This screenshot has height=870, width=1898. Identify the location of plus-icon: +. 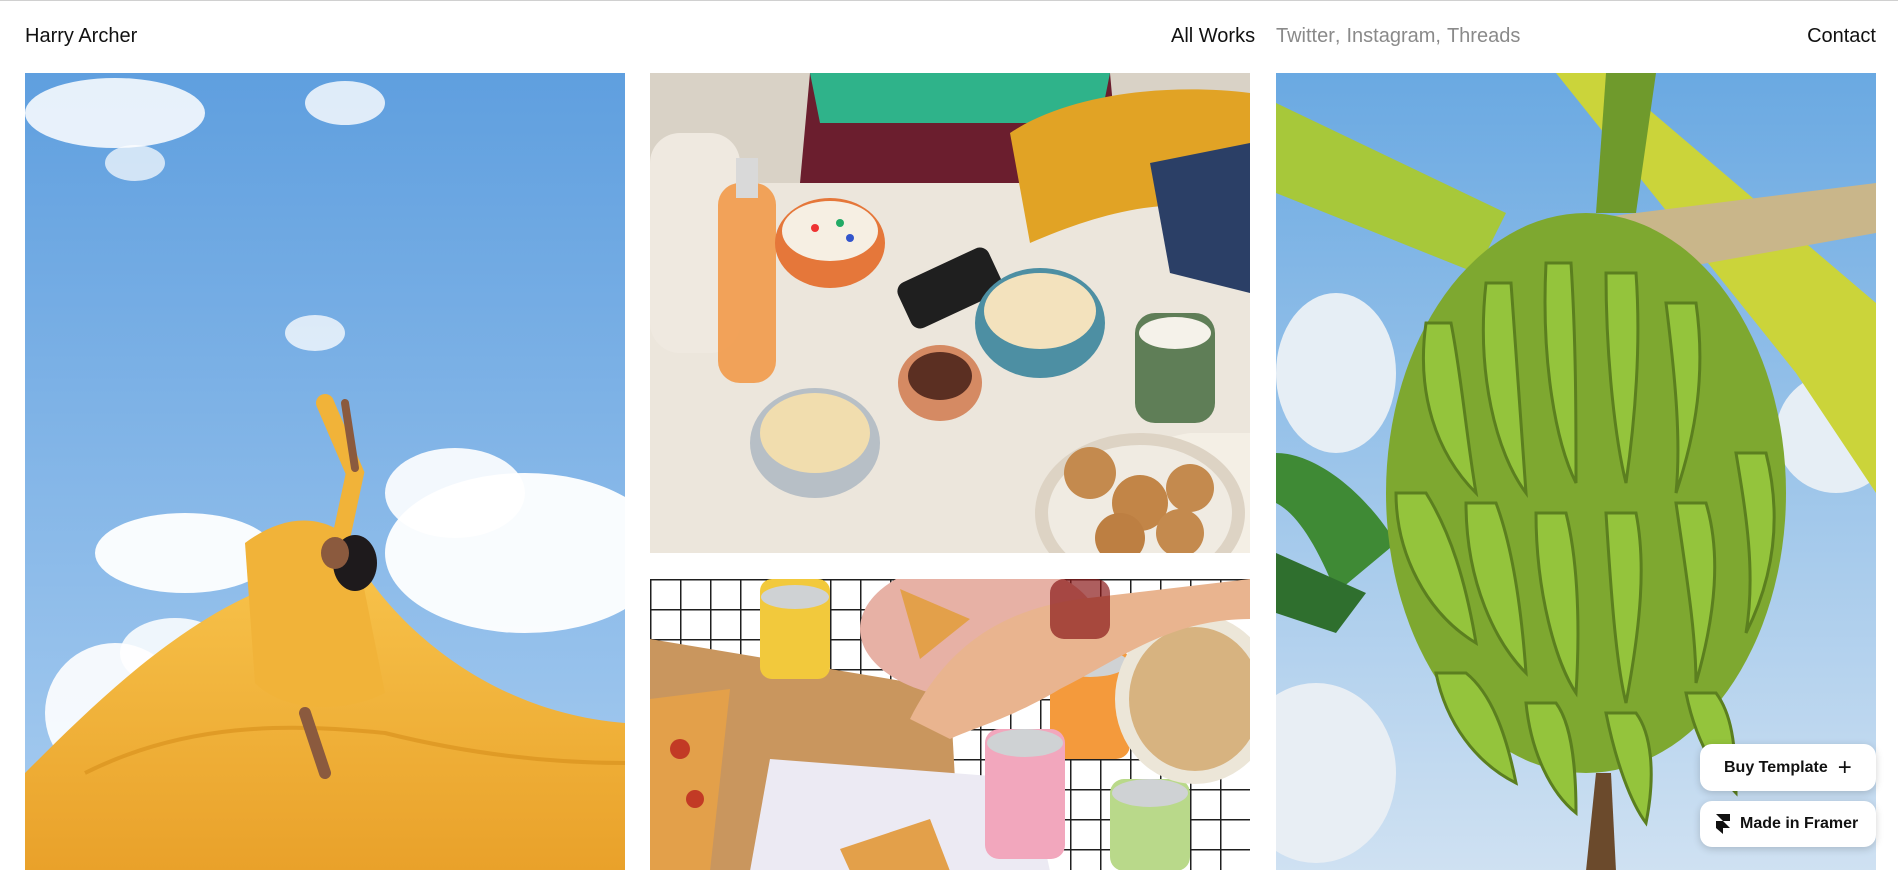
(1844, 767).